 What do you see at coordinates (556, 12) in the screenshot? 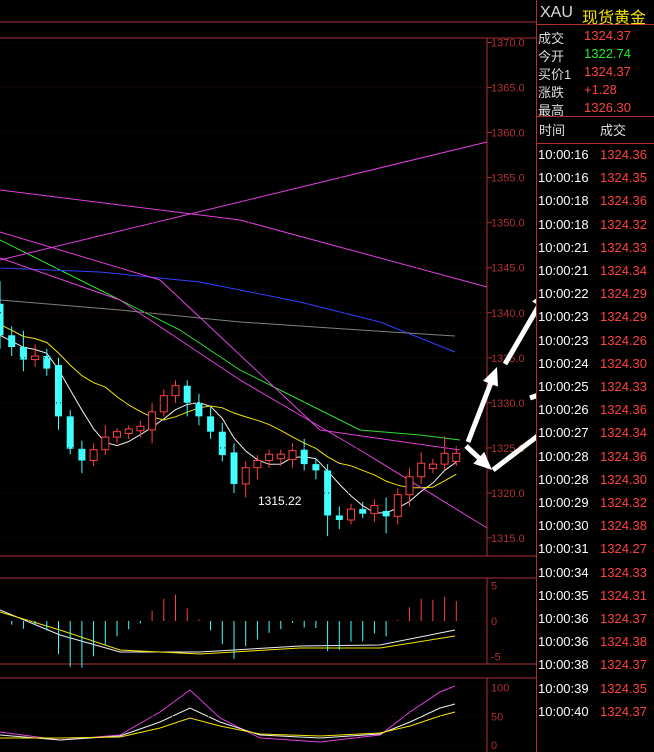
I see `symbol-code: XAU` at bounding box center [556, 12].